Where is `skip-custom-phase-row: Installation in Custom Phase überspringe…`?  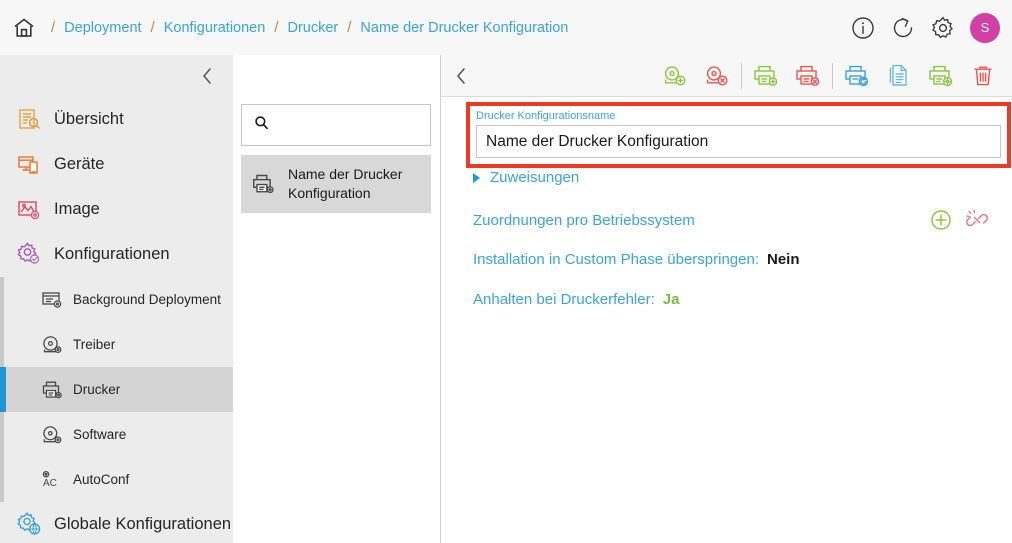 skip-custom-phase-row: Installation in Custom Phase überspringe… is located at coordinates (636, 259).